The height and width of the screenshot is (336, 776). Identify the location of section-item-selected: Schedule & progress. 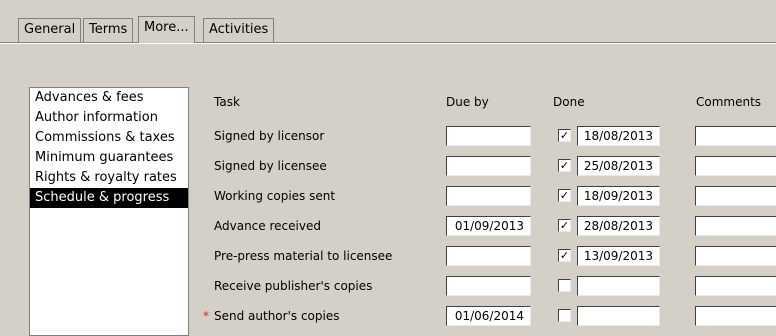
(109, 198).